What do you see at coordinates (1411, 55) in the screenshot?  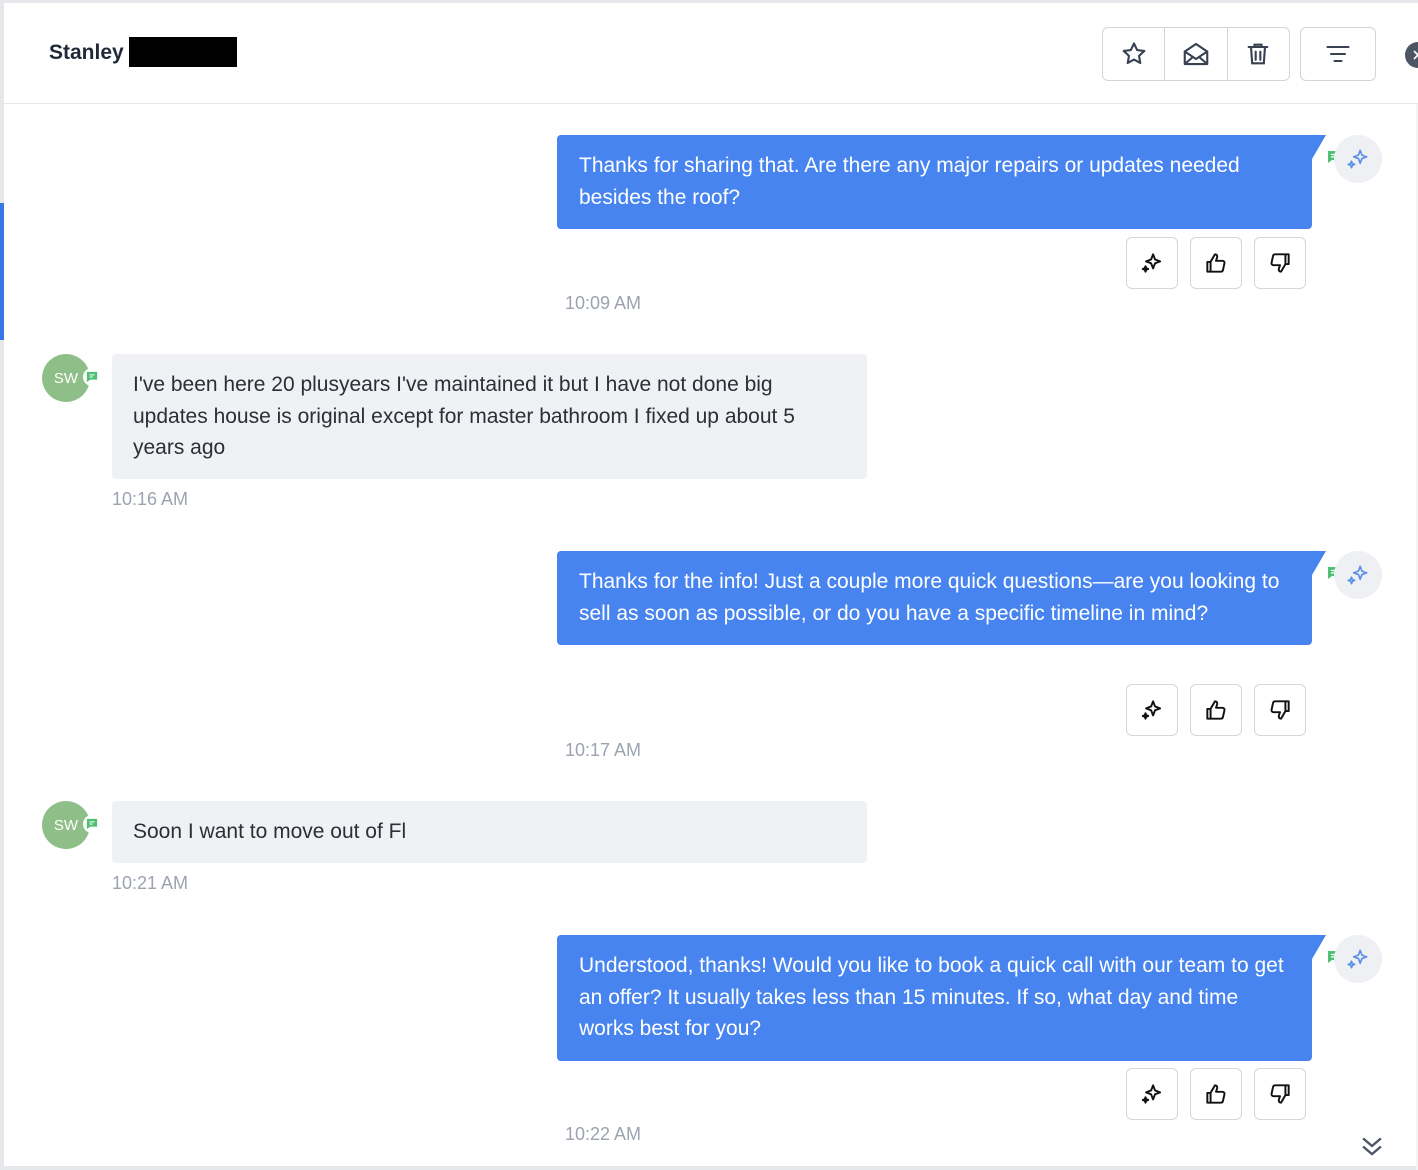 I see `close-button` at bounding box center [1411, 55].